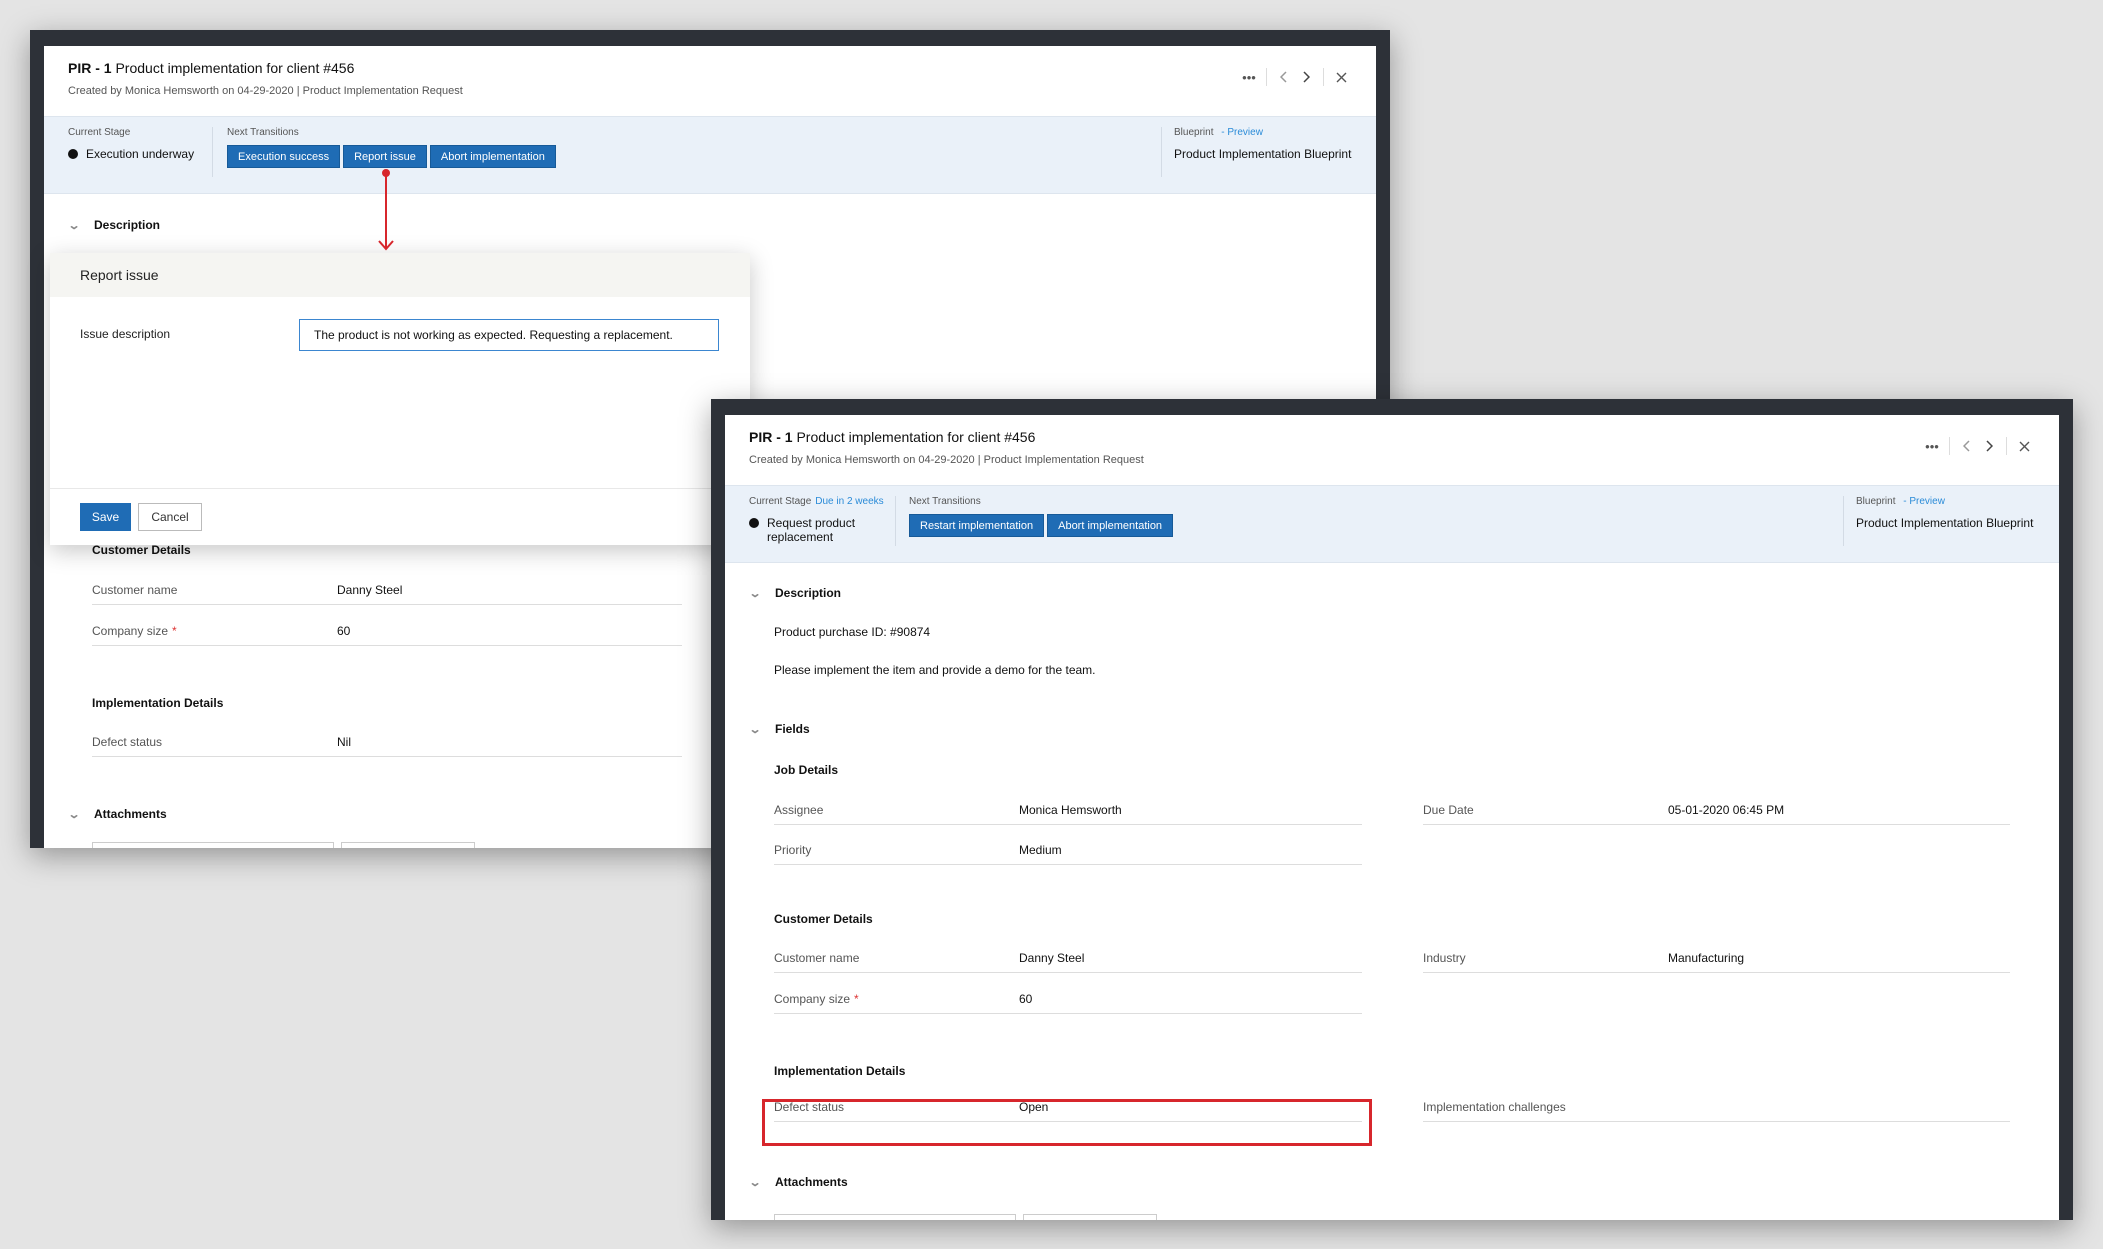 Image resolution: width=2103 pixels, height=1249 pixels. Describe the element at coordinates (1040, 850) in the screenshot. I see `field-value: Medium` at that location.